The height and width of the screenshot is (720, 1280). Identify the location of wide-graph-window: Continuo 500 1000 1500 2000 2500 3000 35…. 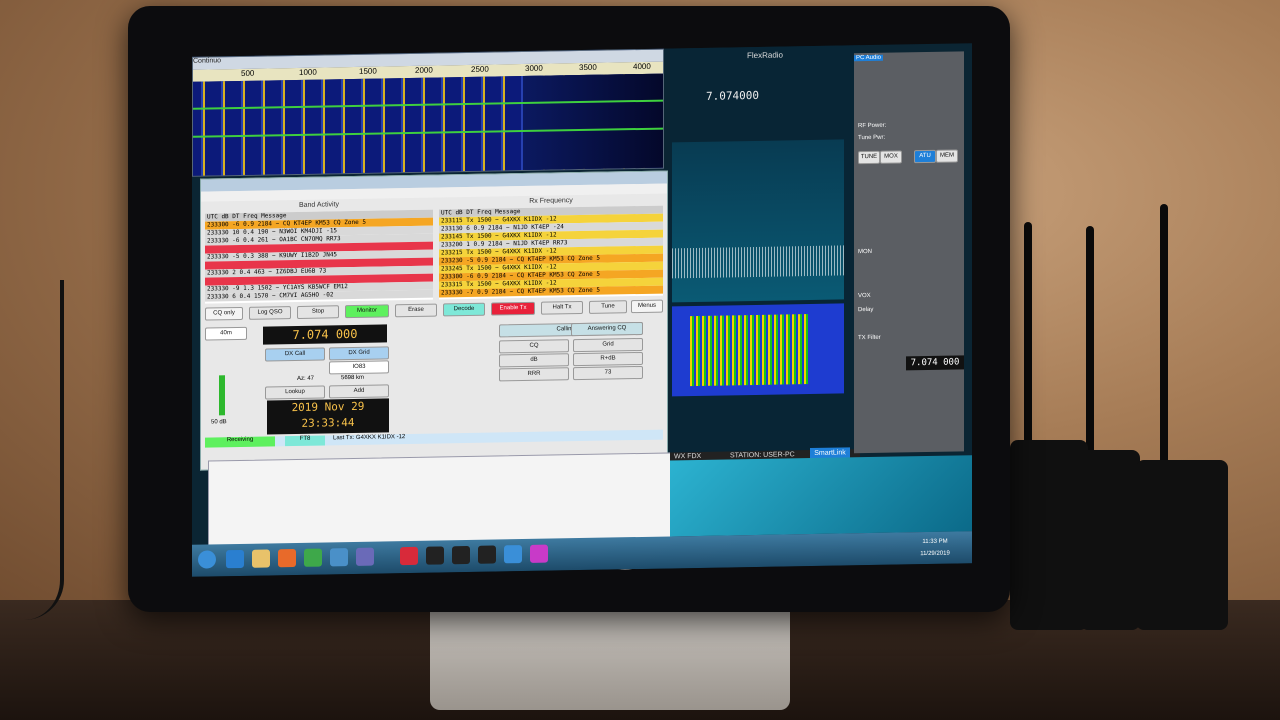
(428, 112).